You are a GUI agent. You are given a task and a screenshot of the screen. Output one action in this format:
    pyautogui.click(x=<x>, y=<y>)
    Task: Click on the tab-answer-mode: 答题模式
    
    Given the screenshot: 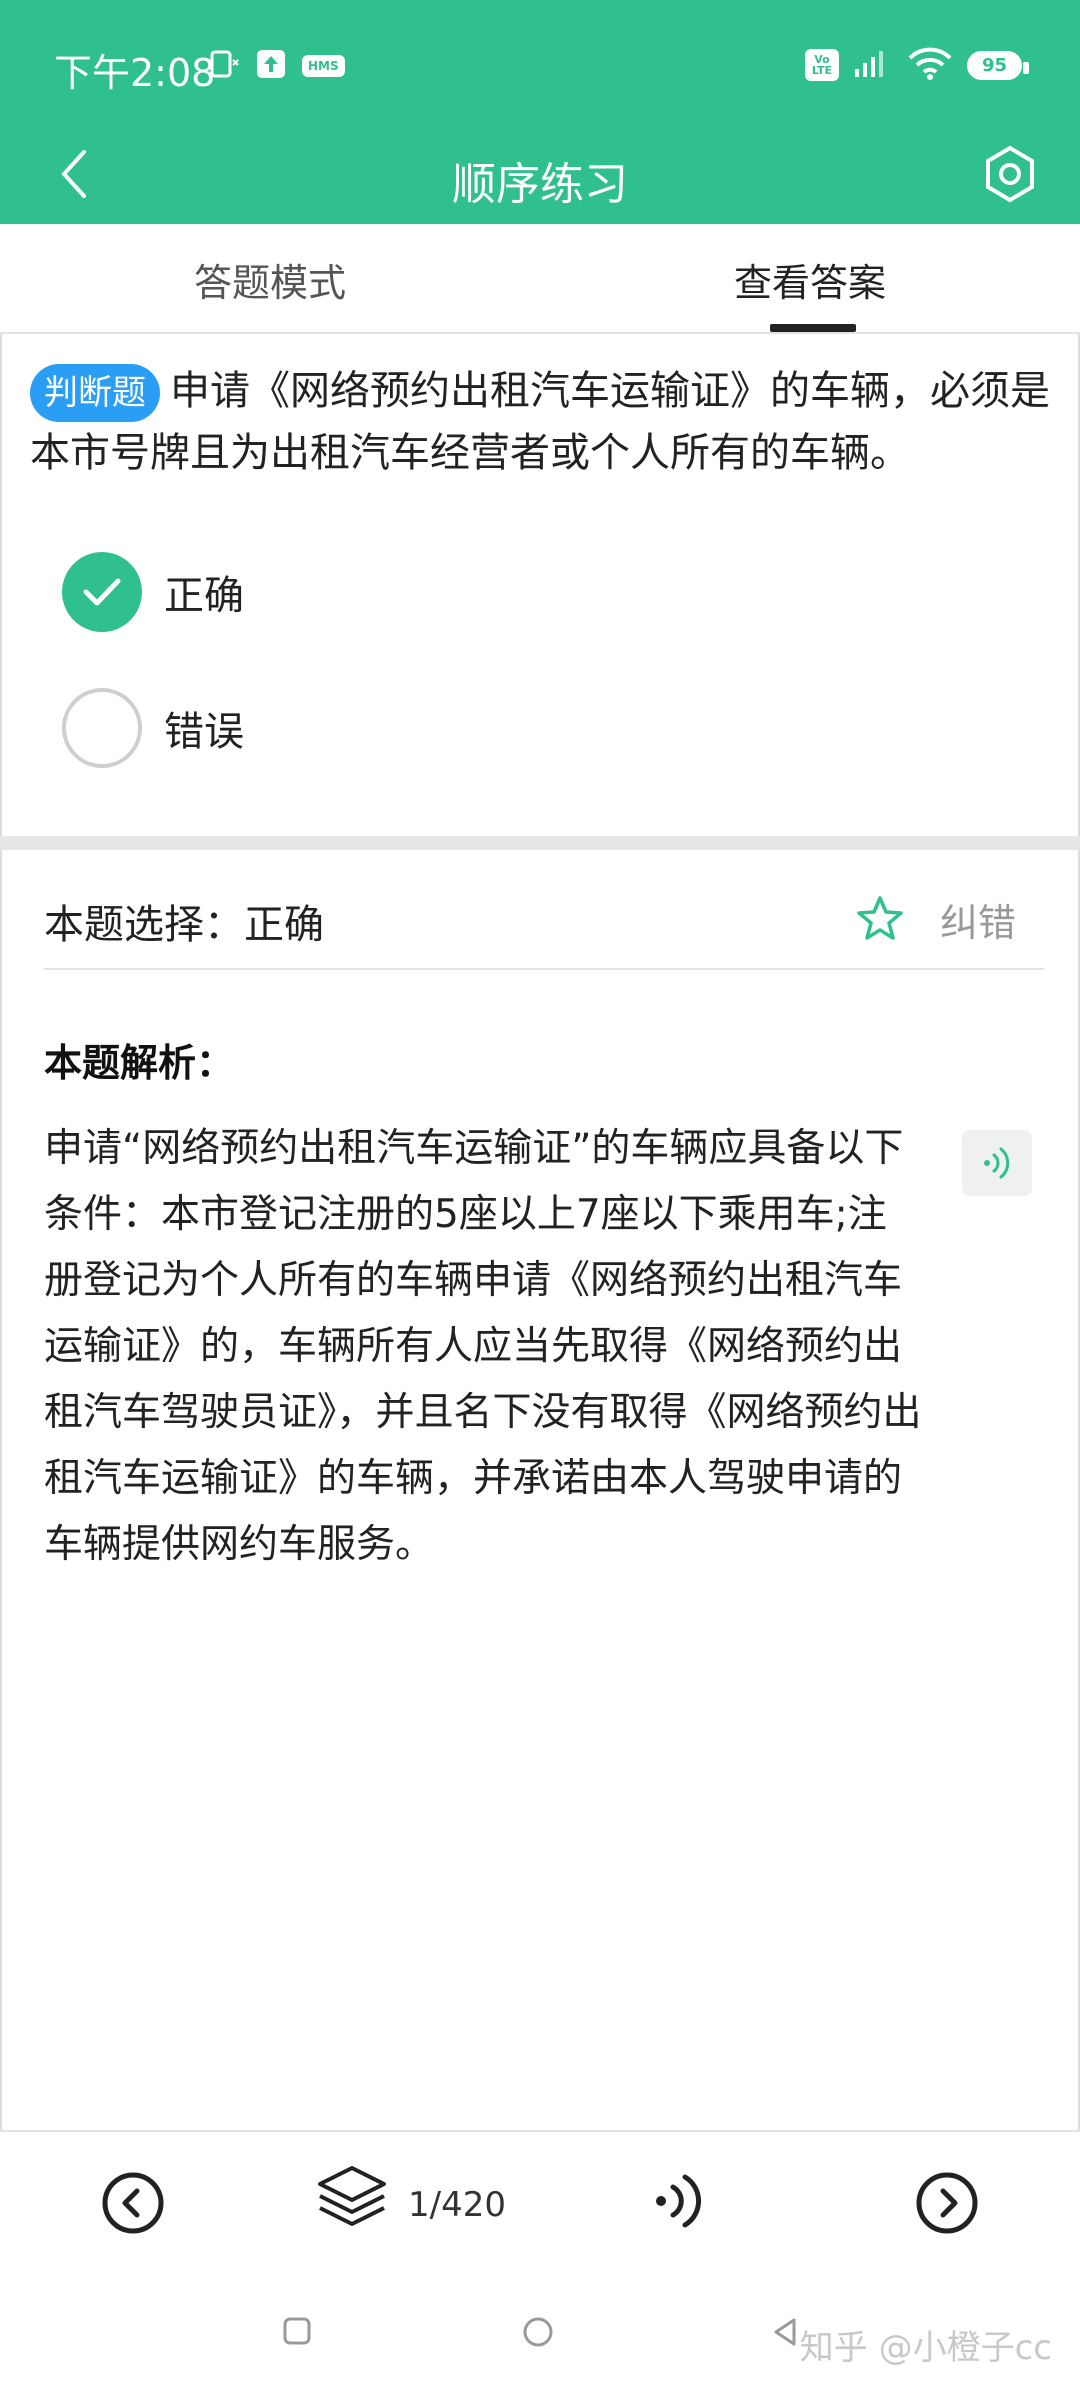 What is the action you would take?
    pyautogui.click(x=270, y=279)
    